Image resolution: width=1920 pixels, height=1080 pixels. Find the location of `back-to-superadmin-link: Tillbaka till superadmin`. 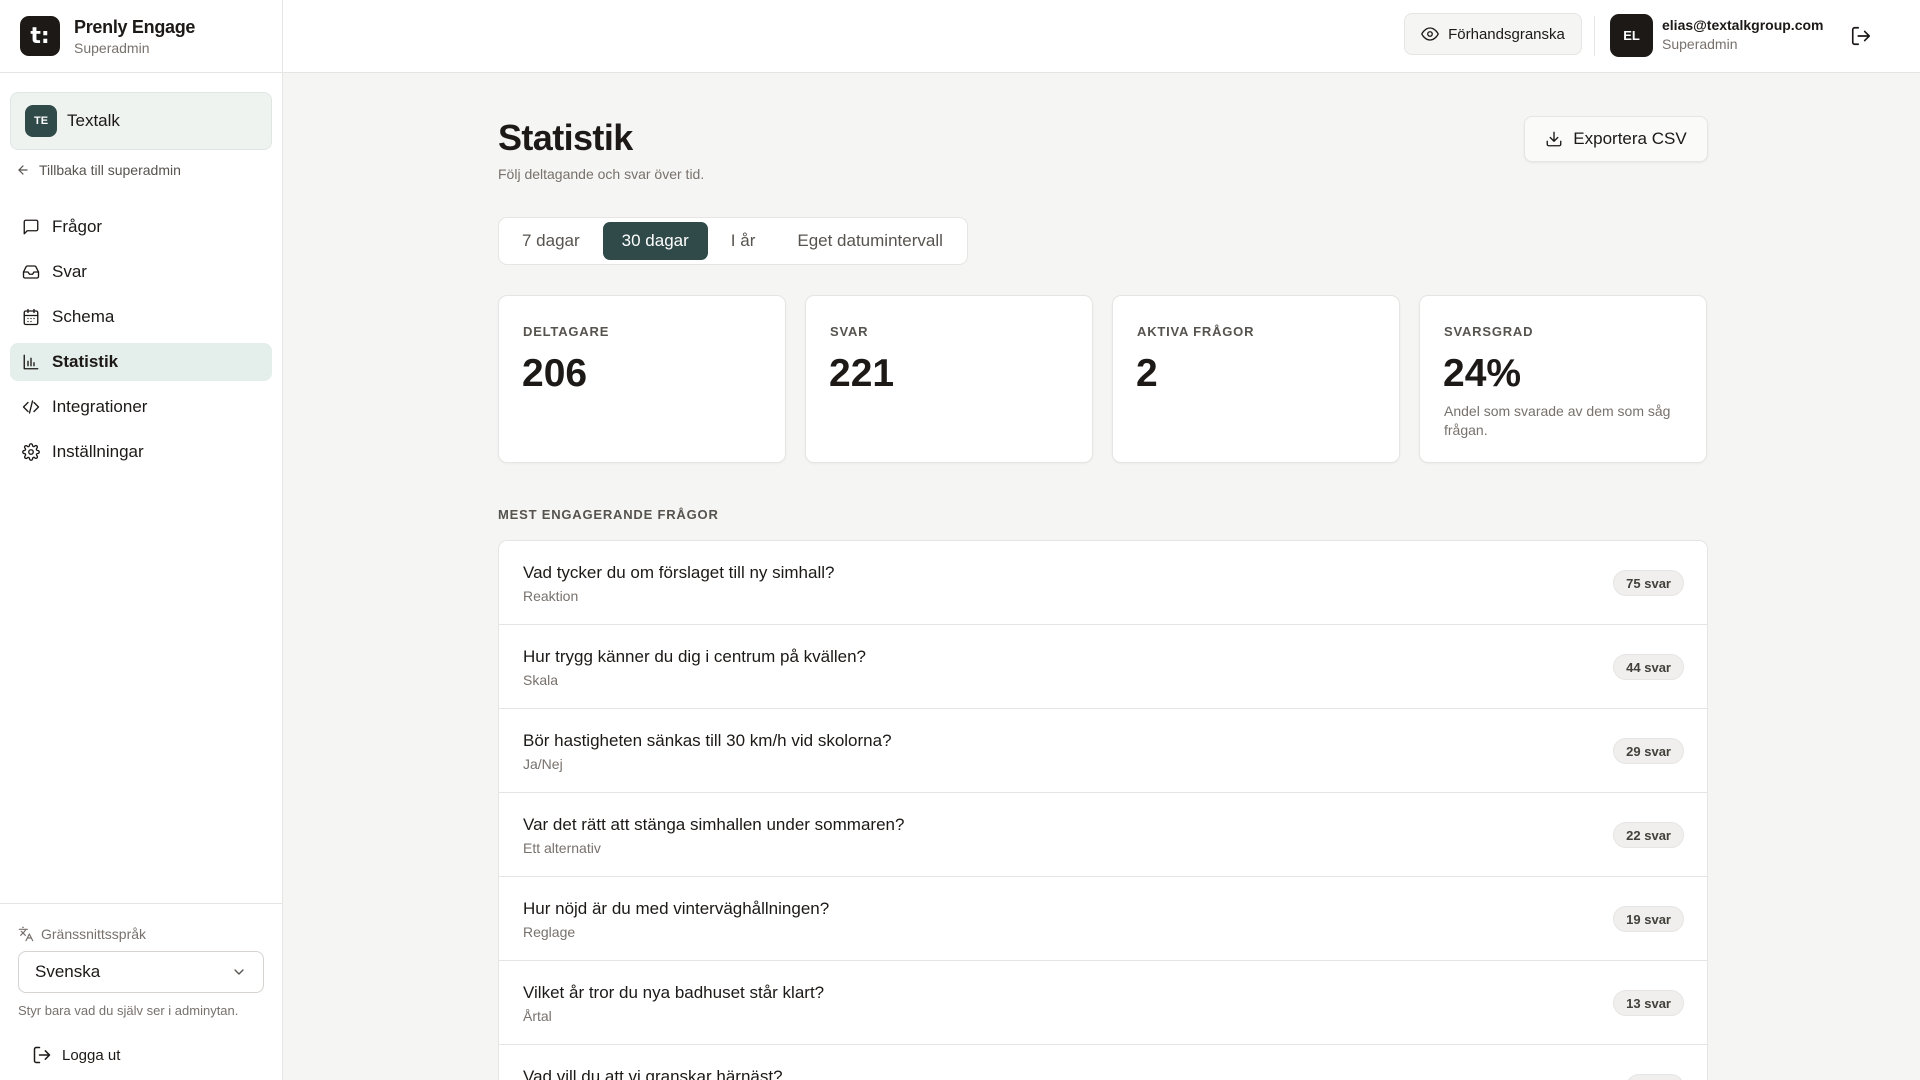

back-to-superadmin-link: Tillbaka till superadmin is located at coordinates (98, 170).